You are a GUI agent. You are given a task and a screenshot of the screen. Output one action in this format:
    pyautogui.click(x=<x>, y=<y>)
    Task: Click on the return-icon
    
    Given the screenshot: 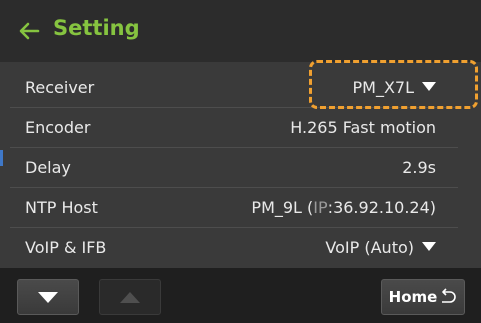 What is the action you would take?
    pyautogui.click(x=449, y=295)
    